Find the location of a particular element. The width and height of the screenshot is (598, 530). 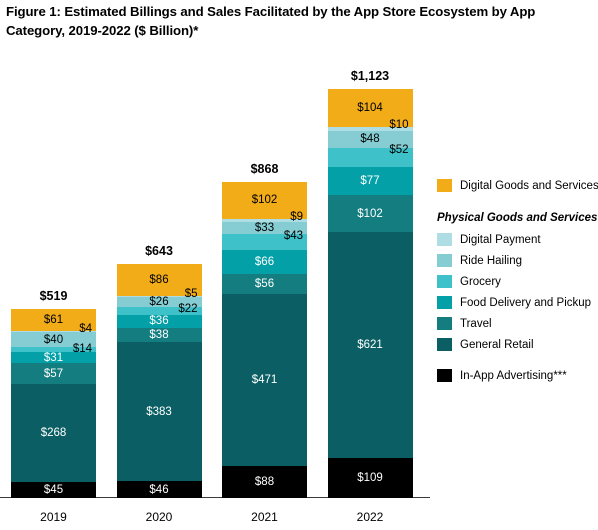

bar-segment-2019-4: $31 is located at coordinates (53, 357).